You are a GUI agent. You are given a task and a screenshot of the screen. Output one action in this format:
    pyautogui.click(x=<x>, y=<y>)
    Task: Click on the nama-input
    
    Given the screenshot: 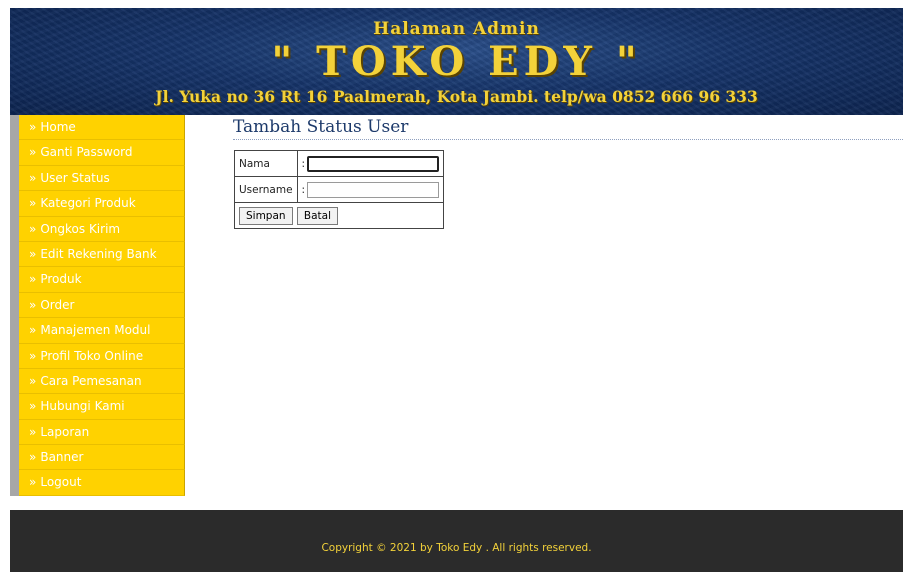 What is the action you would take?
    pyautogui.click(x=373, y=163)
    